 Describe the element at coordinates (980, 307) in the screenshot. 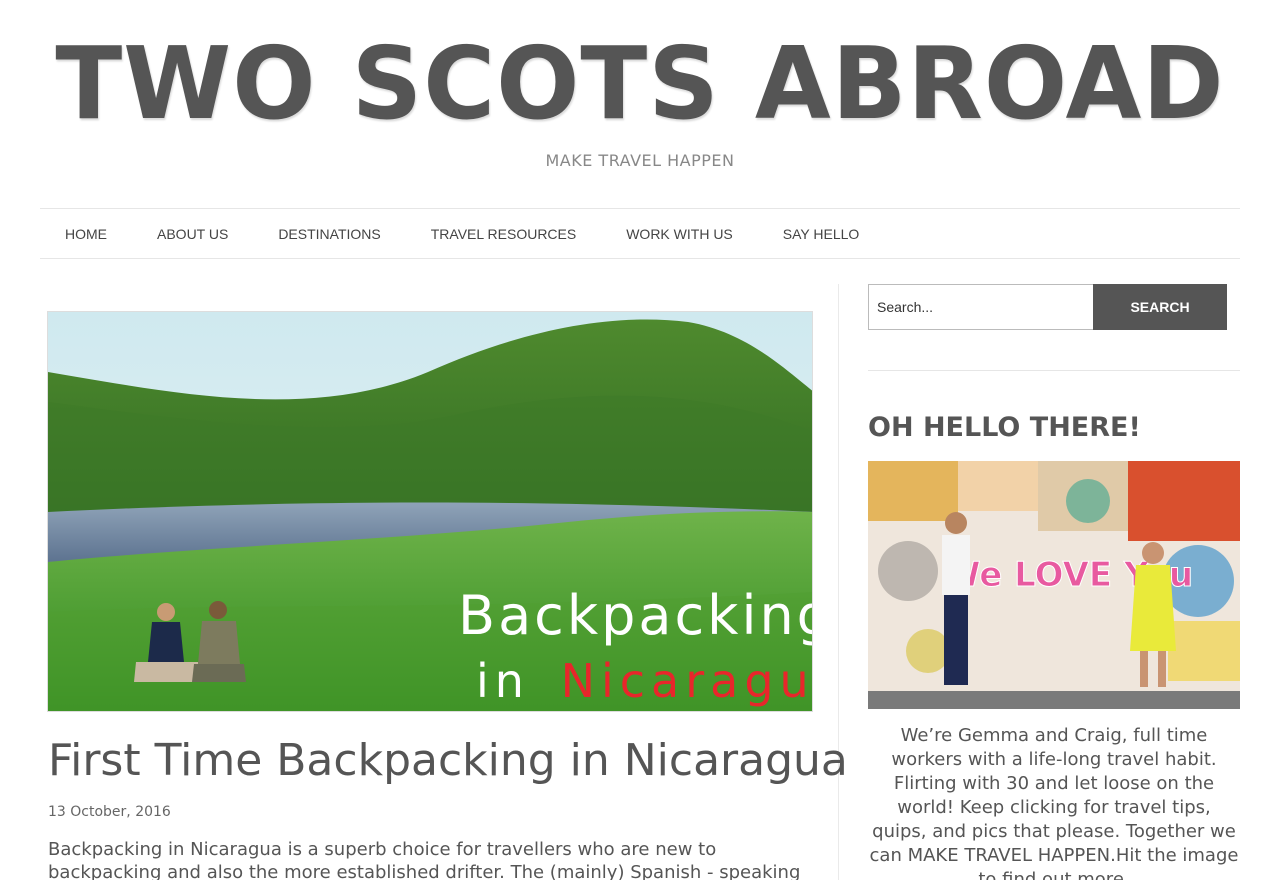

I see `search-input` at that location.